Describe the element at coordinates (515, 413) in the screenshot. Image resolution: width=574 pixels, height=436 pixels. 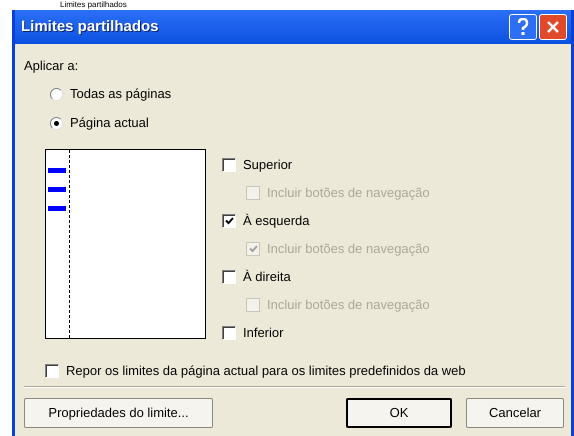
I see `dialog-button: Cancelar` at that location.